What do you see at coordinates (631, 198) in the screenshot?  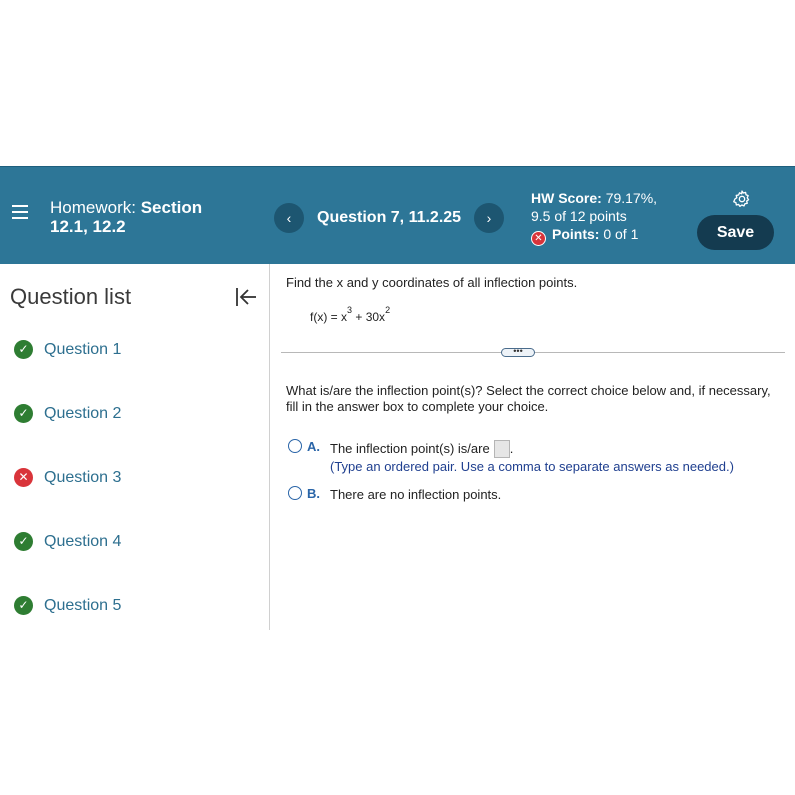 I see `score-value: 79.17%,` at bounding box center [631, 198].